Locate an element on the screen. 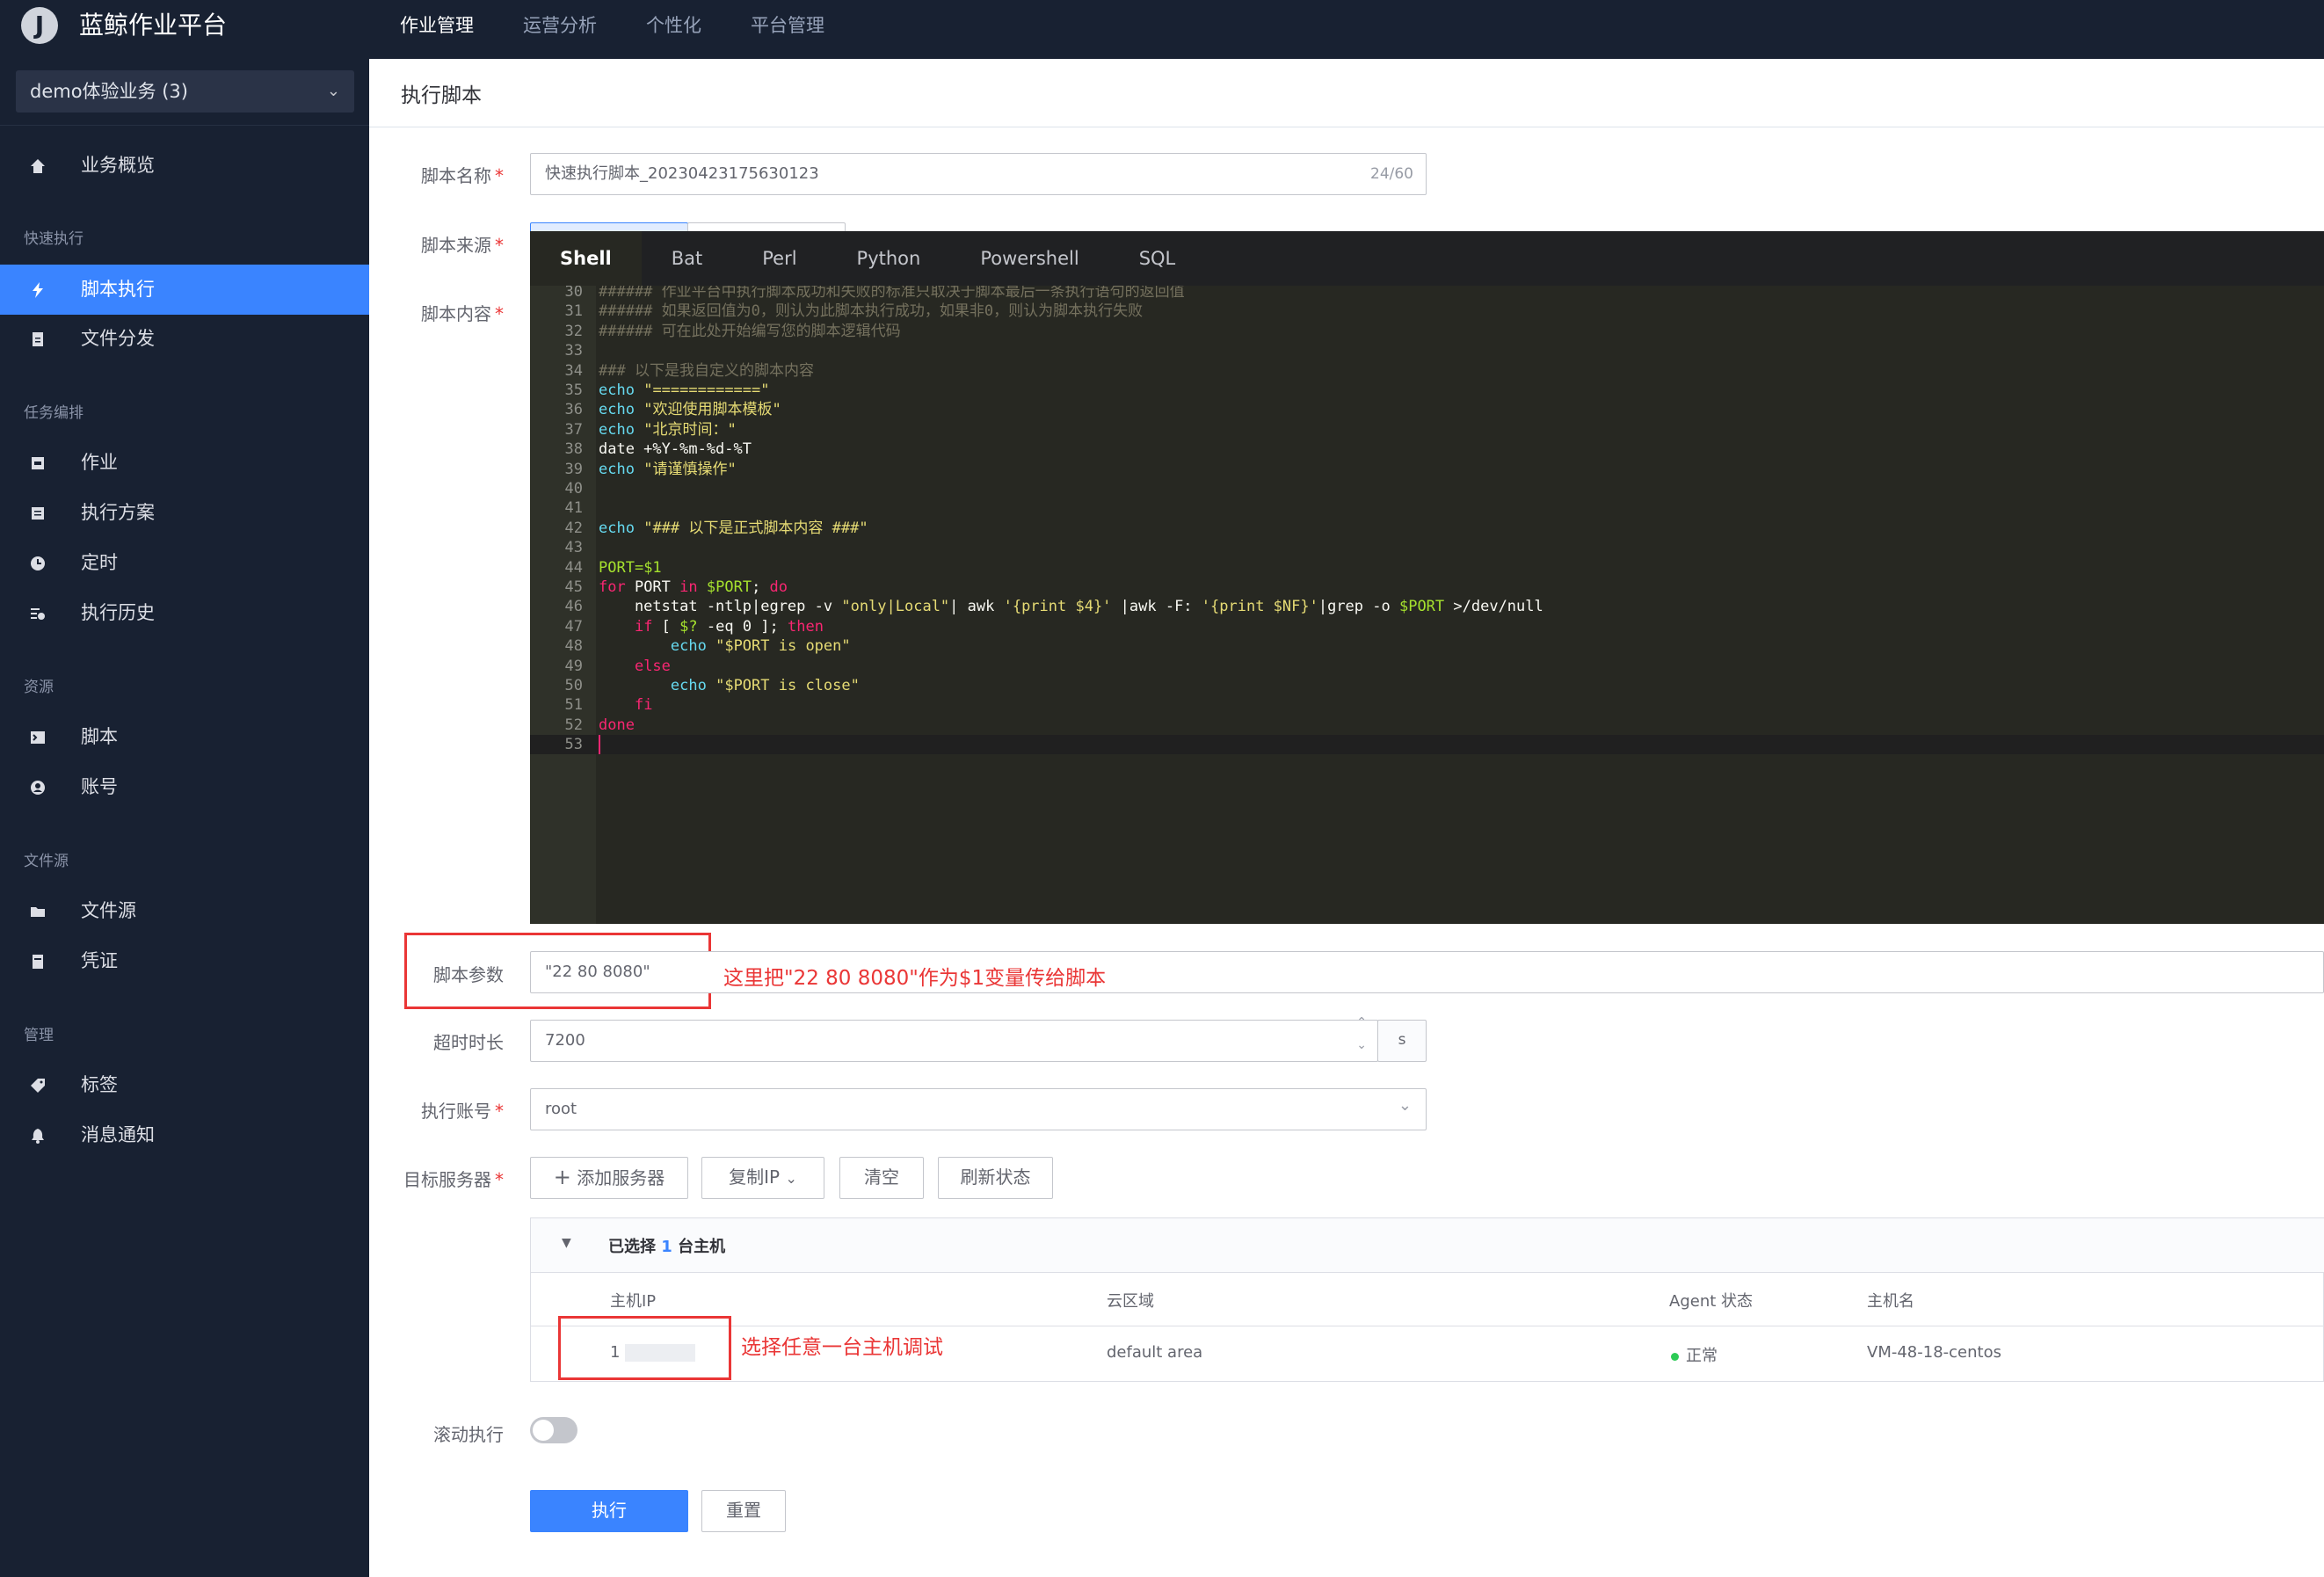  code-line: 36 echo "欢迎使用脚本模板" is located at coordinates (1427, 409).